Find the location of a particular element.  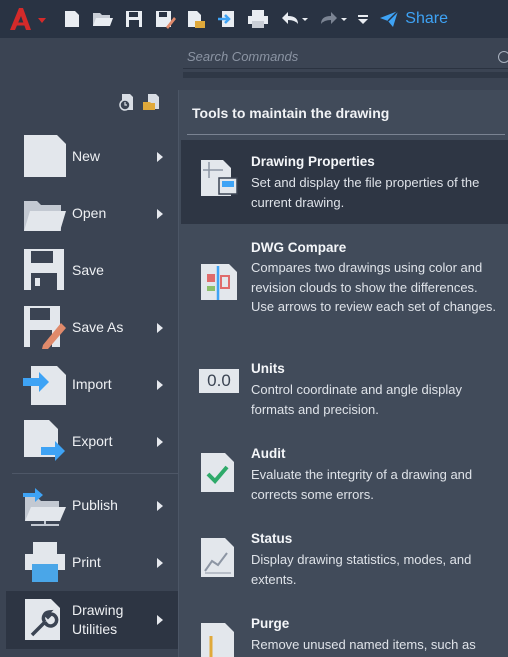

menu-item-label: Export is located at coordinates (92, 441).